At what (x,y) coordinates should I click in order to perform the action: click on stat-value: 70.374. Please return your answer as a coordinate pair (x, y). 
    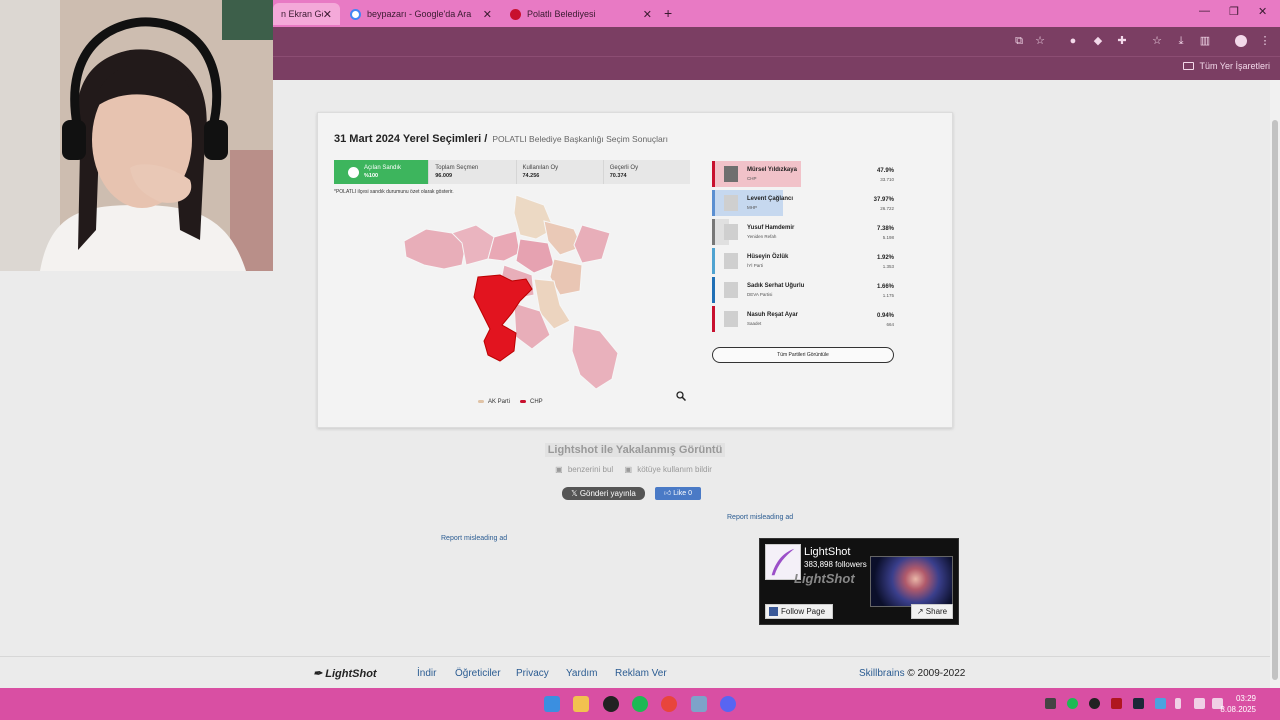
    Looking at the image, I should click on (618, 176).